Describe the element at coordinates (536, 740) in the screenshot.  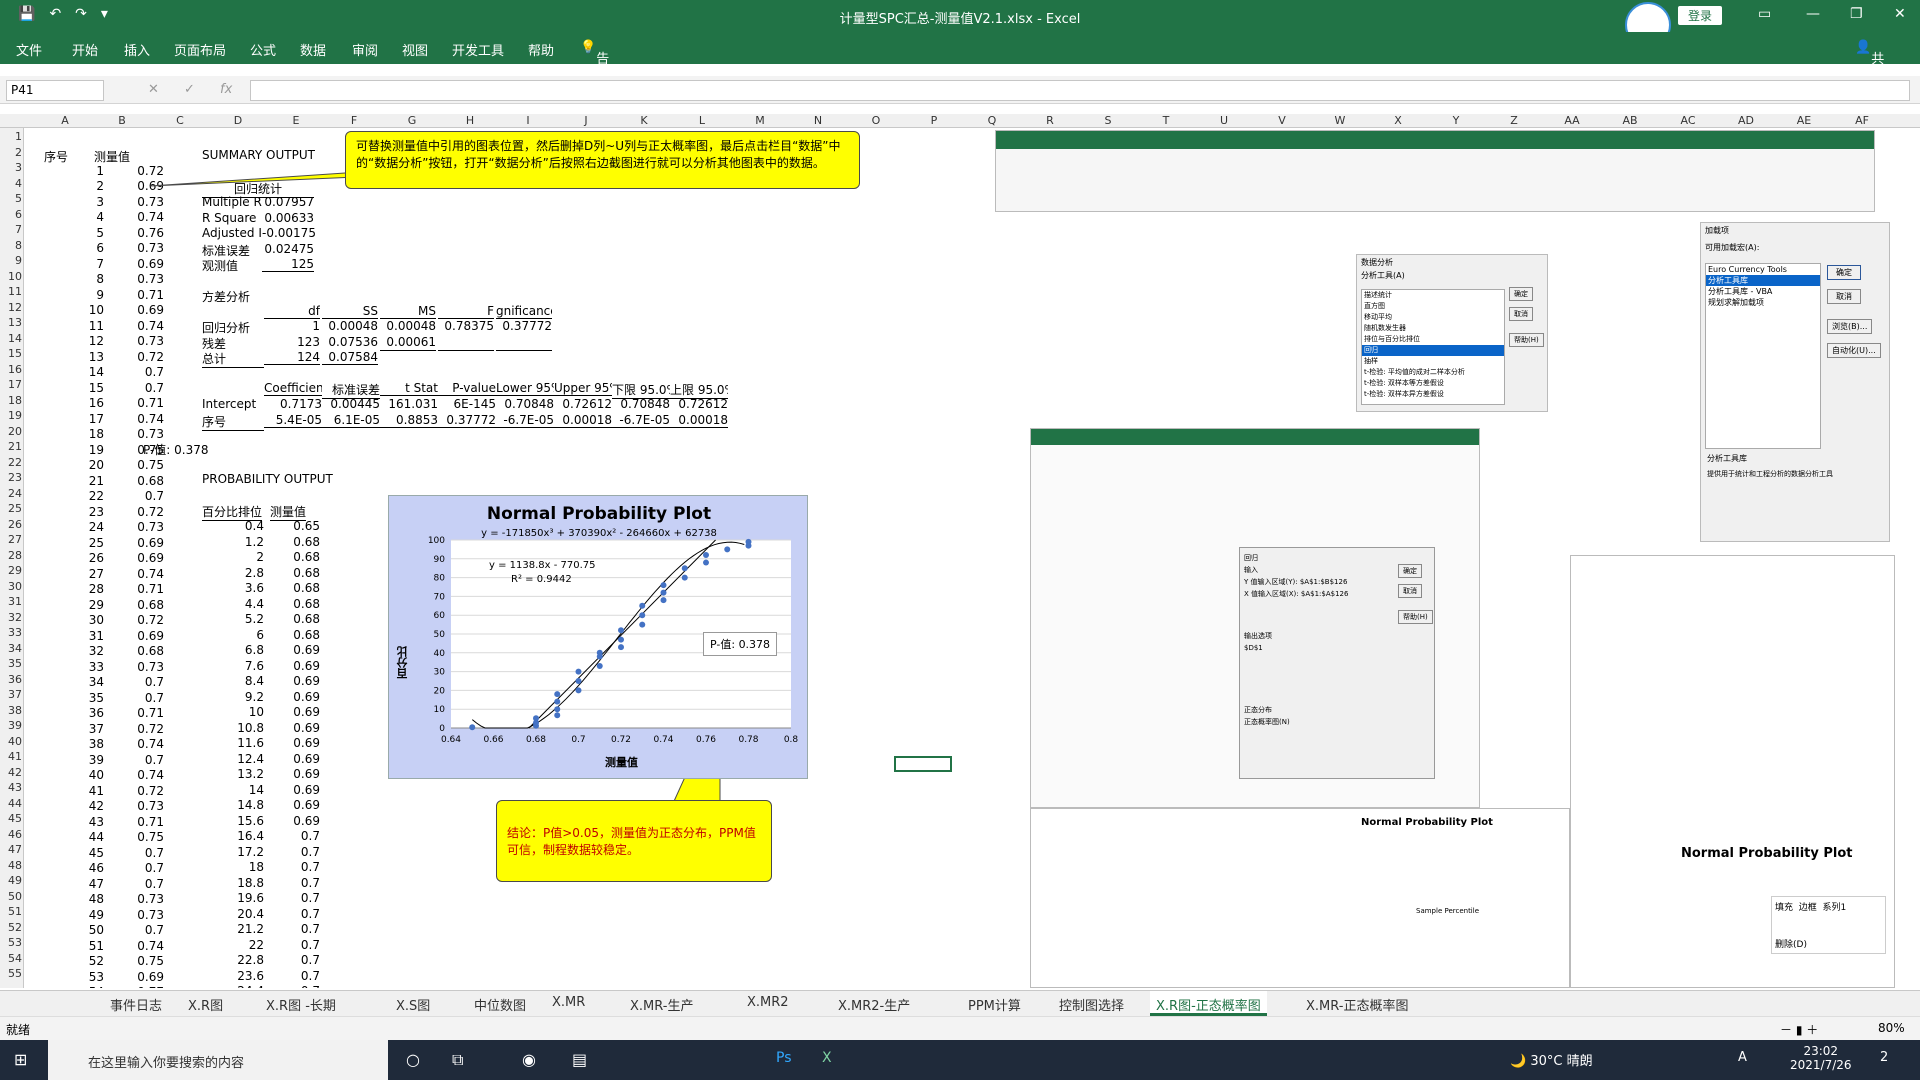
I see `x-tick-label: 0.68` at that location.